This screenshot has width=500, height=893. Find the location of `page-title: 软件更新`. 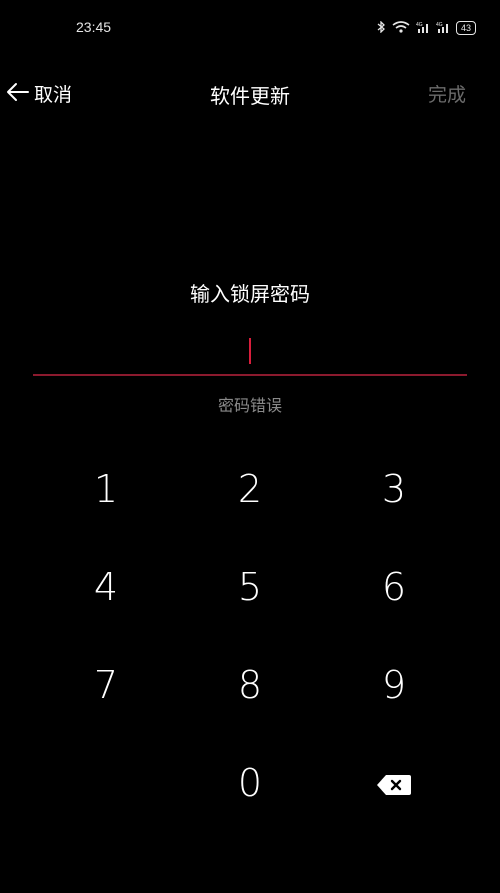

page-title: 软件更新 is located at coordinates (250, 96).